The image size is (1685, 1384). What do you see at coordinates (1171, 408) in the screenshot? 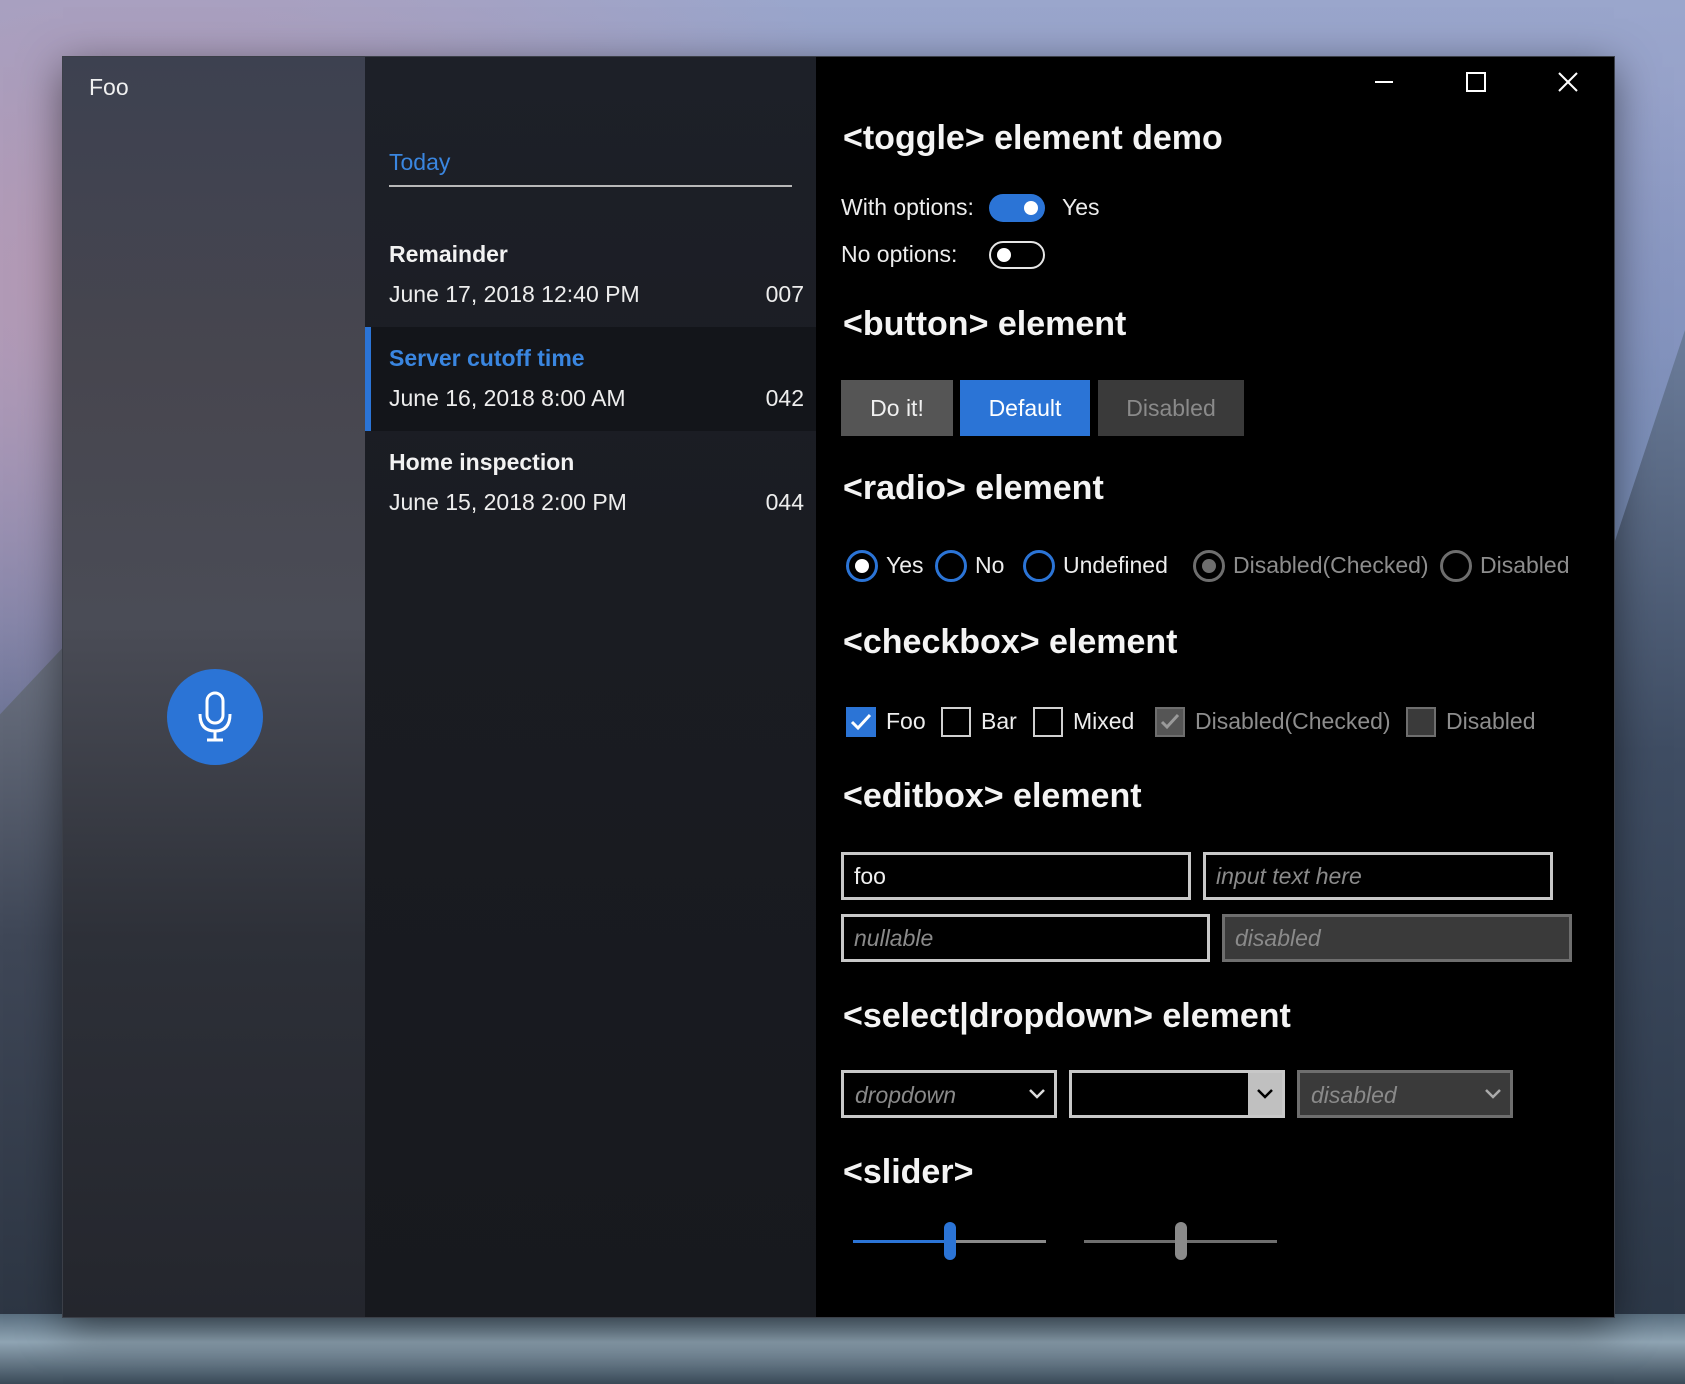
I see `disabled-button: Disabled` at bounding box center [1171, 408].